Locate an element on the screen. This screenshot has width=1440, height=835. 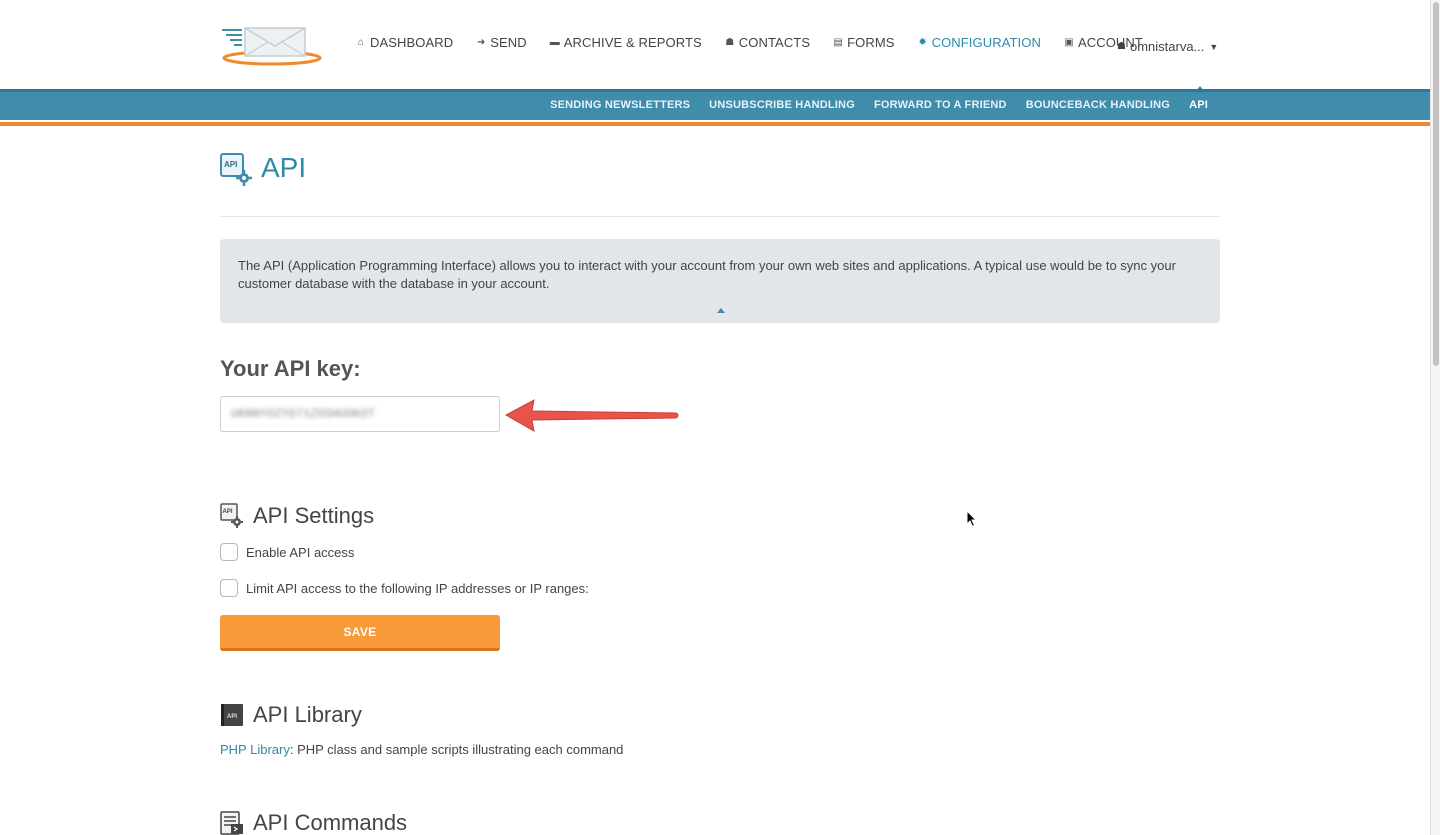
user-menu: ☗ omnistarva... ▼ is located at coordinates (1167, 46).